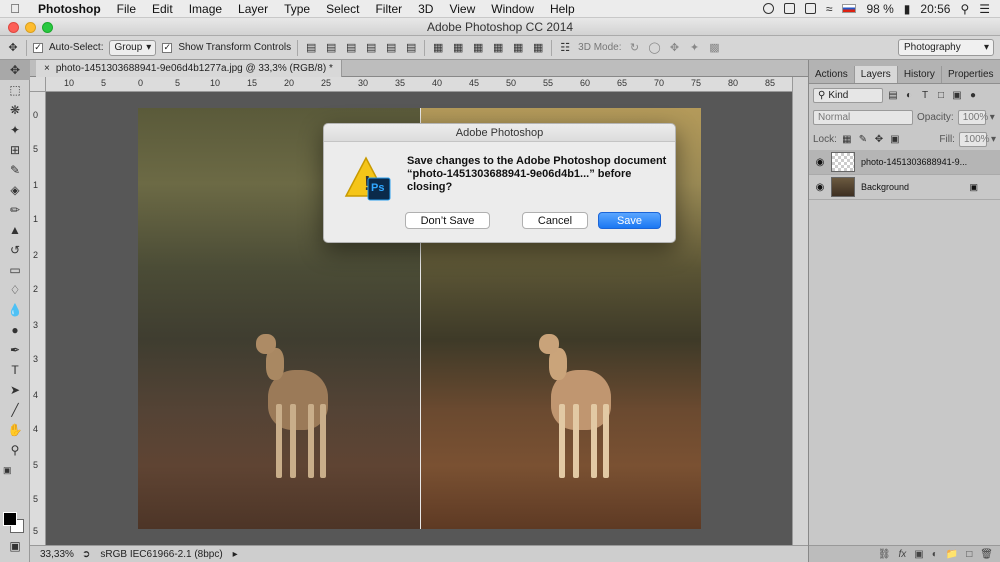 The width and height of the screenshot is (1000, 562). What do you see at coordinates (38, 47) in the screenshot?
I see `auto-select-checkbox: ✓` at bounding box center [38, 47].